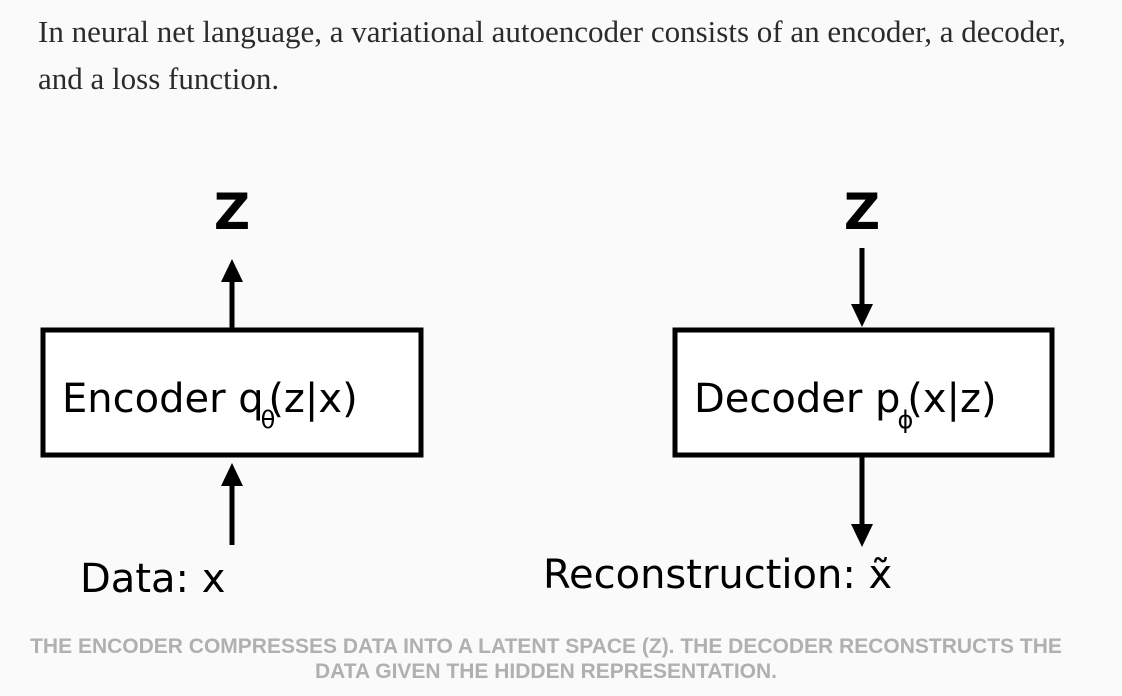 Image resolution: width=1122 pixels, height=696 pixels. I want to click on decoder-label-tail: (x|z), so click(951, 399).